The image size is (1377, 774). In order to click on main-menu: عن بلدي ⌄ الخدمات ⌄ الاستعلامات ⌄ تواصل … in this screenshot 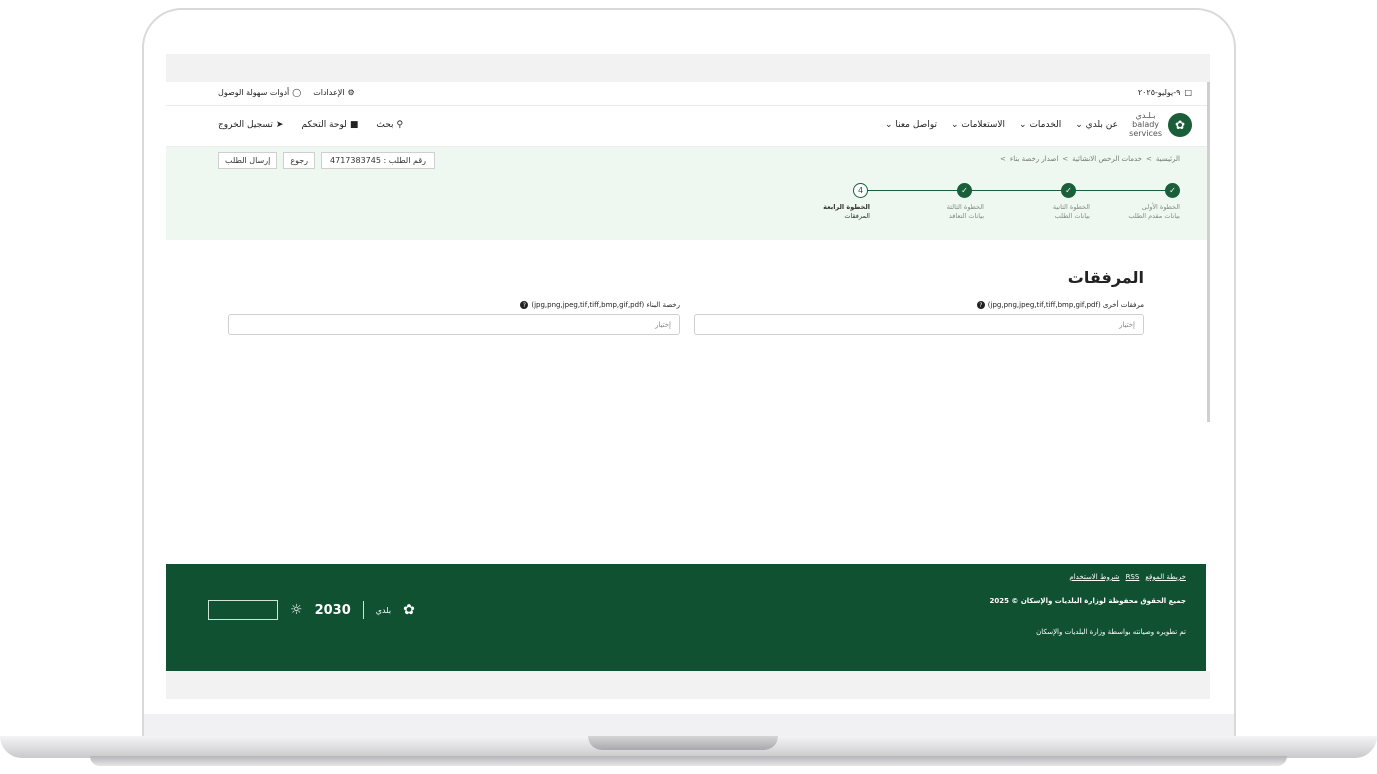, I will do `click(1001, 125)`.